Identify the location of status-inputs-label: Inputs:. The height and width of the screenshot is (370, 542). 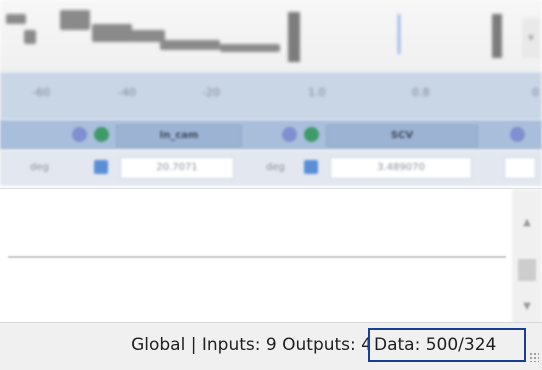
(231, 345).